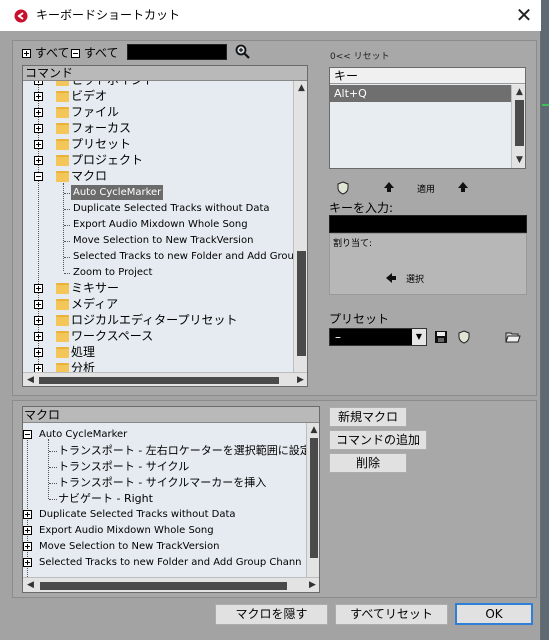  Describe the element at coordinates (158, 289) in the screenshot. I see `command-tree-row: ミキサー` at that location.